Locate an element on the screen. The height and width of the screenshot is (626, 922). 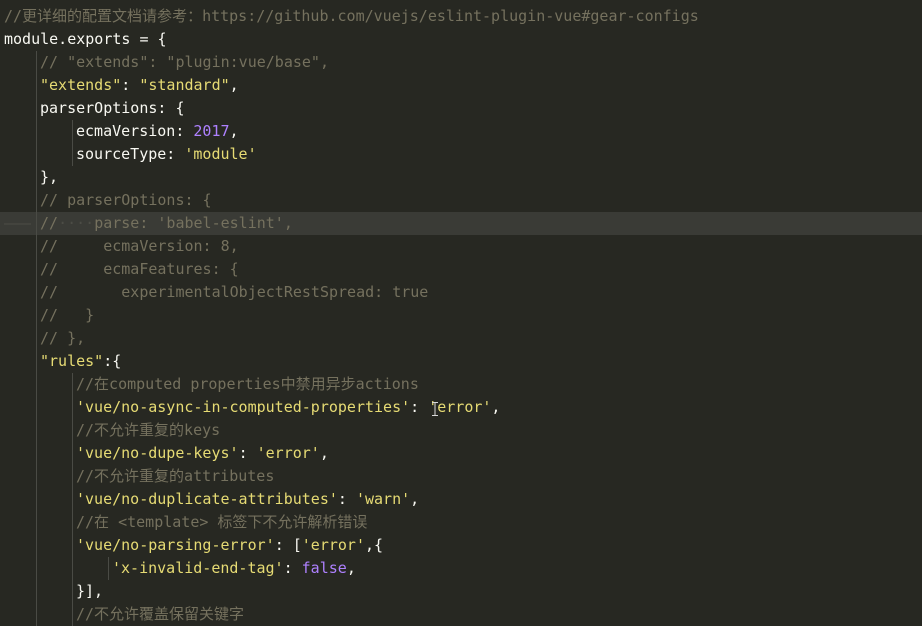
code-line-content: // parserOptions: { is located at coordinates (126, 200).